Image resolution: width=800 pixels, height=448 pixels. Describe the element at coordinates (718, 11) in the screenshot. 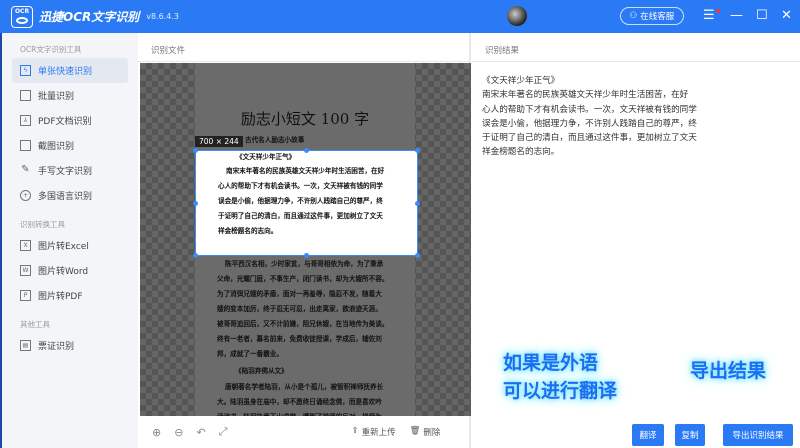

I see `notification-dot` at that location.